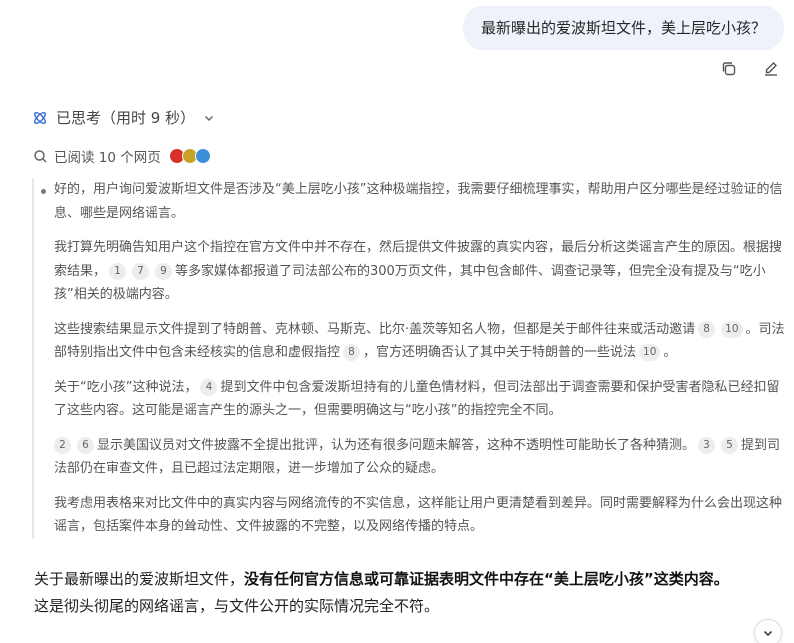 This screenshot has height=643, width=794. What do you see at coordinates (237, 606) in the screenshot?
I see `answer-tail: 这是彻头彻尾的网络谣言，与文件公开的实际情况完全不符。` at bounding box center [237, 606].